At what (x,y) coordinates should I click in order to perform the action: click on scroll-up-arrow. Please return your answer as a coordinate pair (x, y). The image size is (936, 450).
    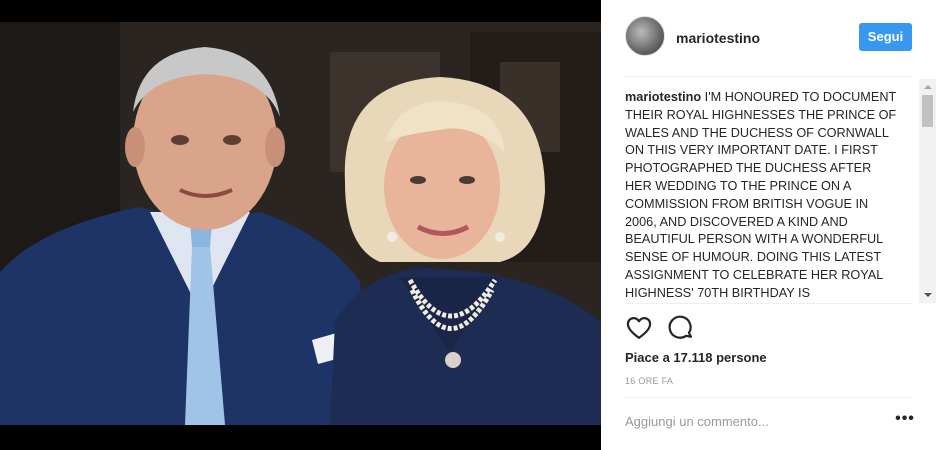
    Looking at the image, I should click on (928, 87).